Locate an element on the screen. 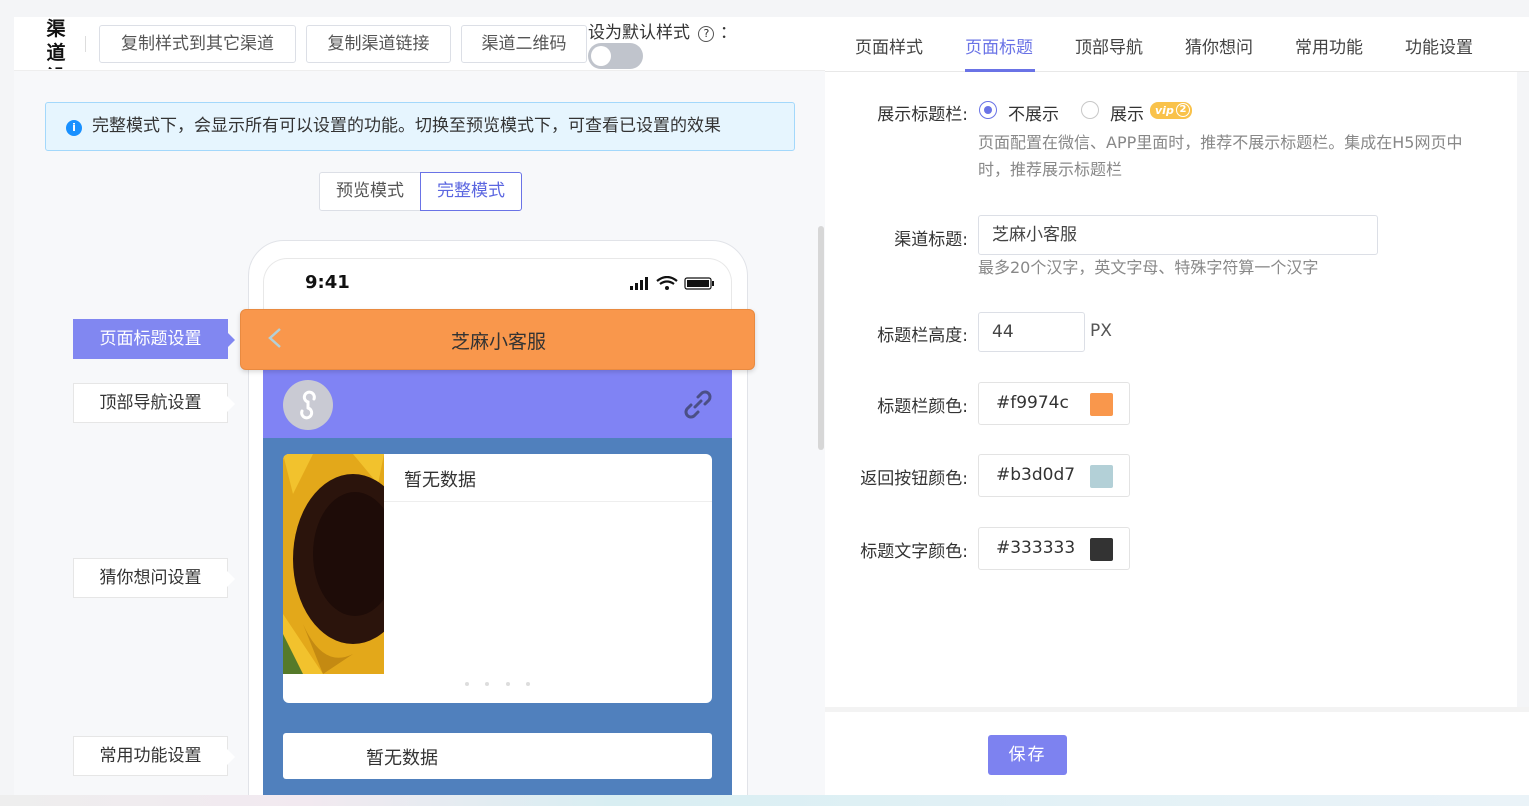 This screenshot has height=806, width=1529. side-label-guess: 猜你想问设置 is located at coordinates (154, 578).